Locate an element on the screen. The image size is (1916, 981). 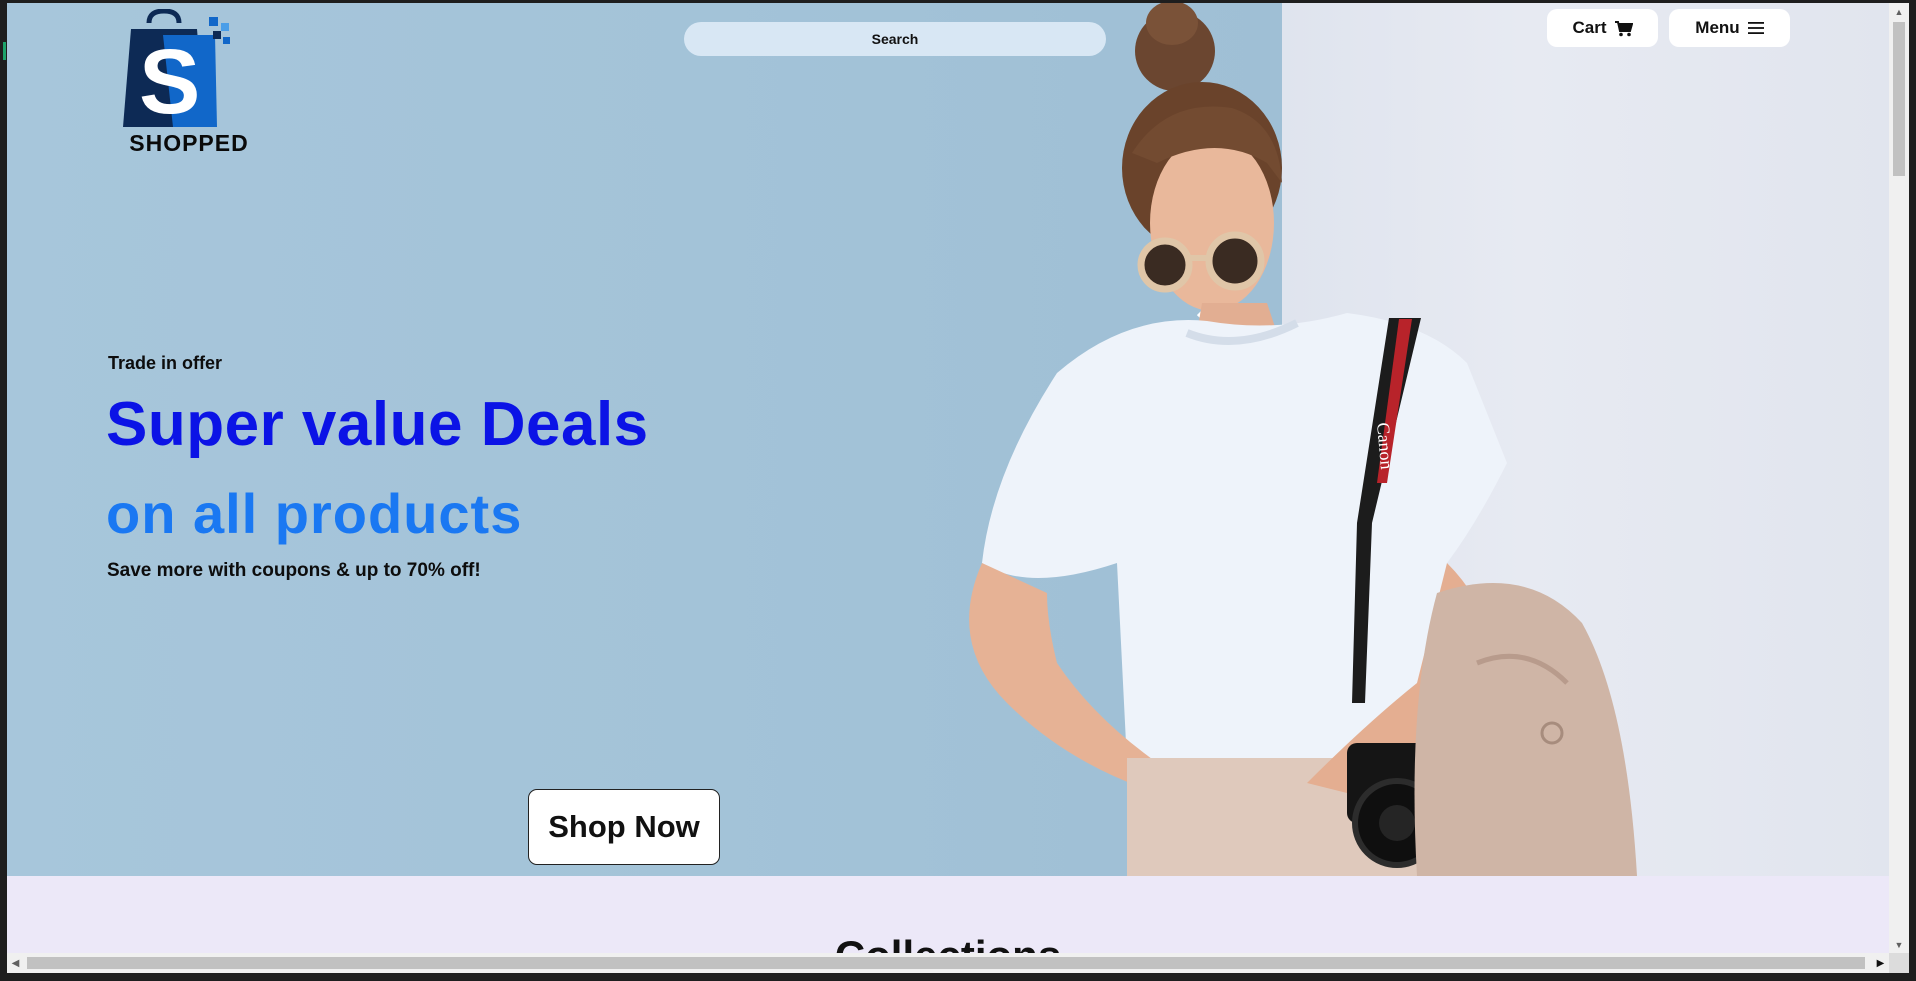
cart-button: Cart is located at coordinates (1602, 28).